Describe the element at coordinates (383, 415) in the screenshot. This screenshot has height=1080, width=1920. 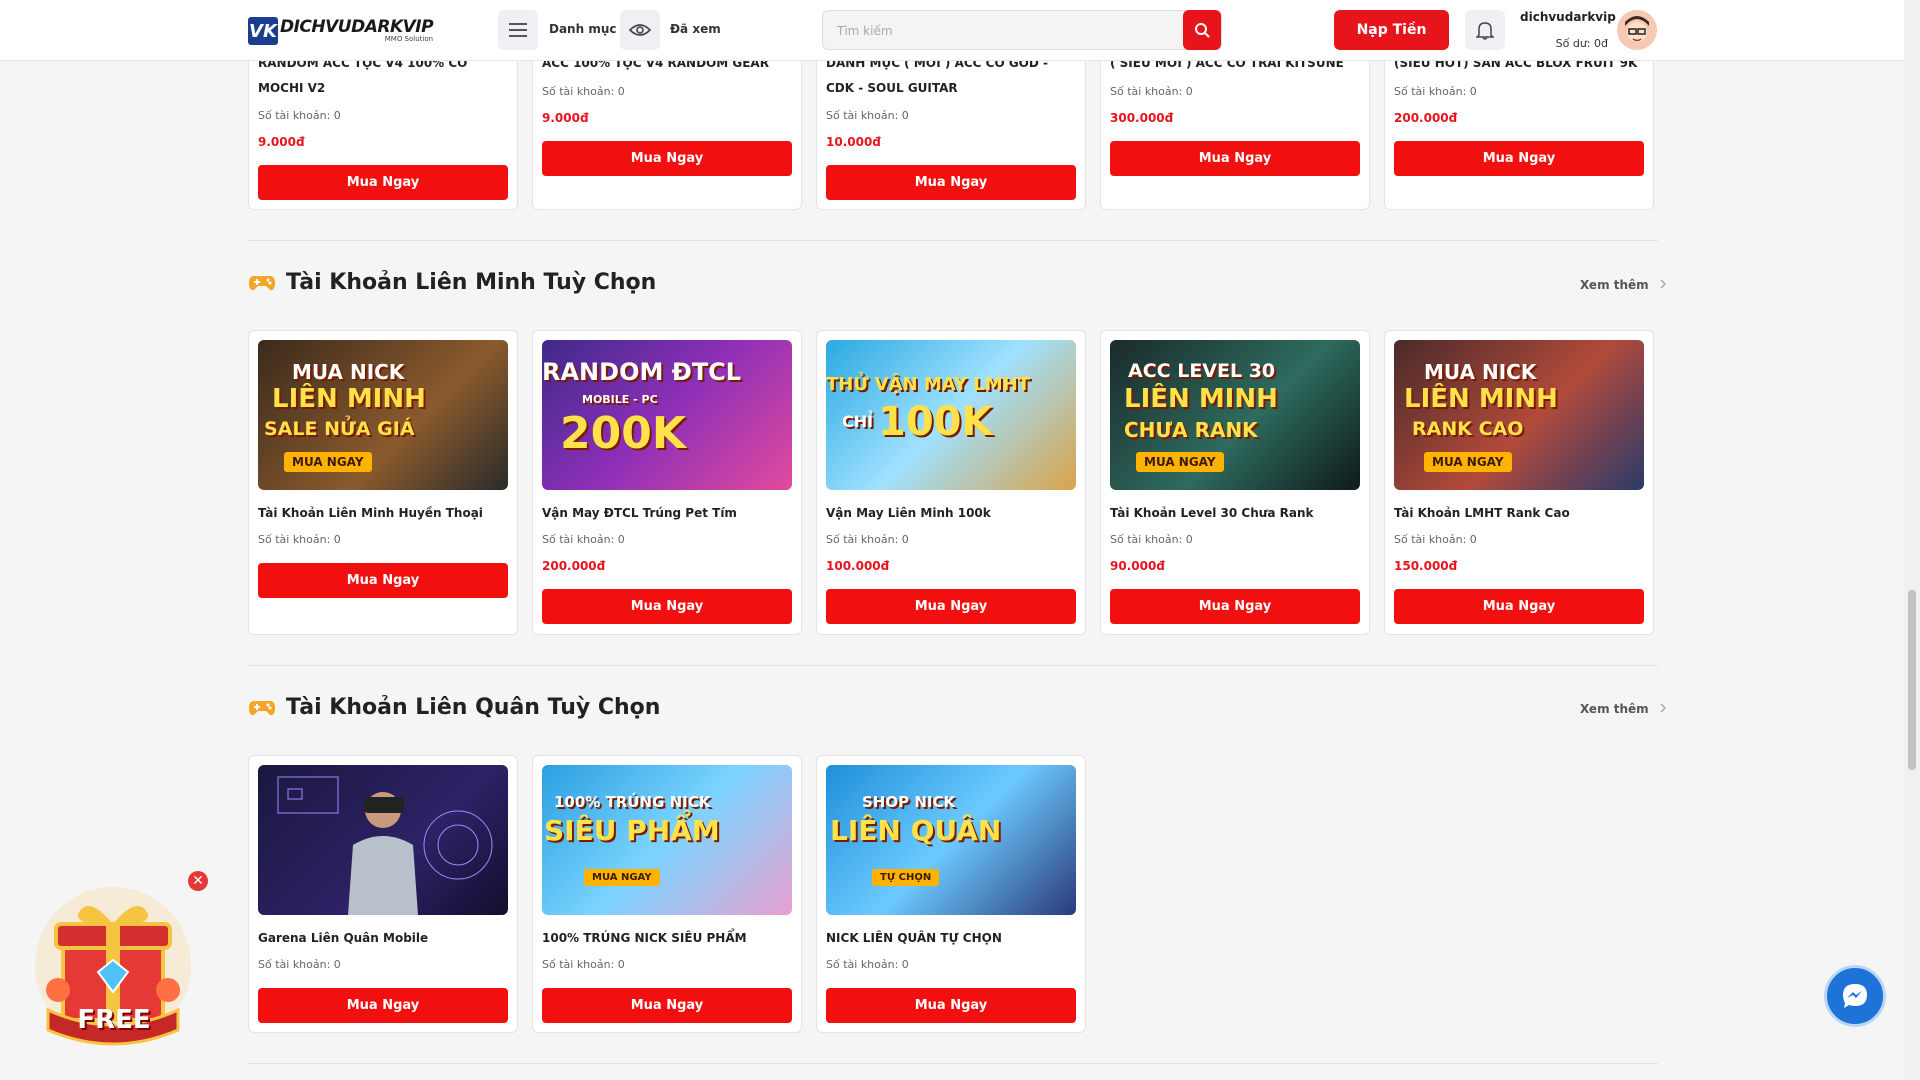
I see `product-thumbnail: MUA NICK LIÊN MINH SALE NỬA GIÁ MUA NGAY` at that location.